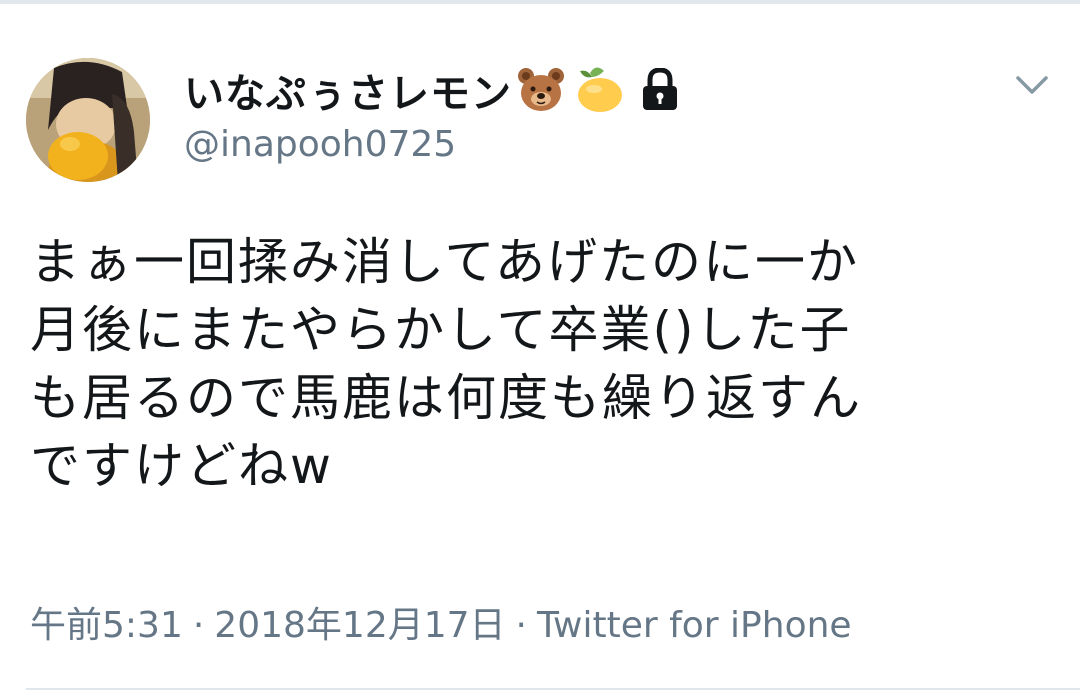  Describe the element at coordinates (320, 144) in the screenshot. I see `user-handle: @inapooh0725` at that location.